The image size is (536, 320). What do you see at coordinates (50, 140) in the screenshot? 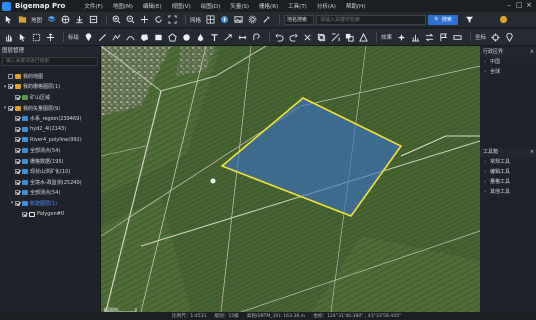
I see `layer-tree-item: River4_polyline(992)` at bounding box center [50, 140].